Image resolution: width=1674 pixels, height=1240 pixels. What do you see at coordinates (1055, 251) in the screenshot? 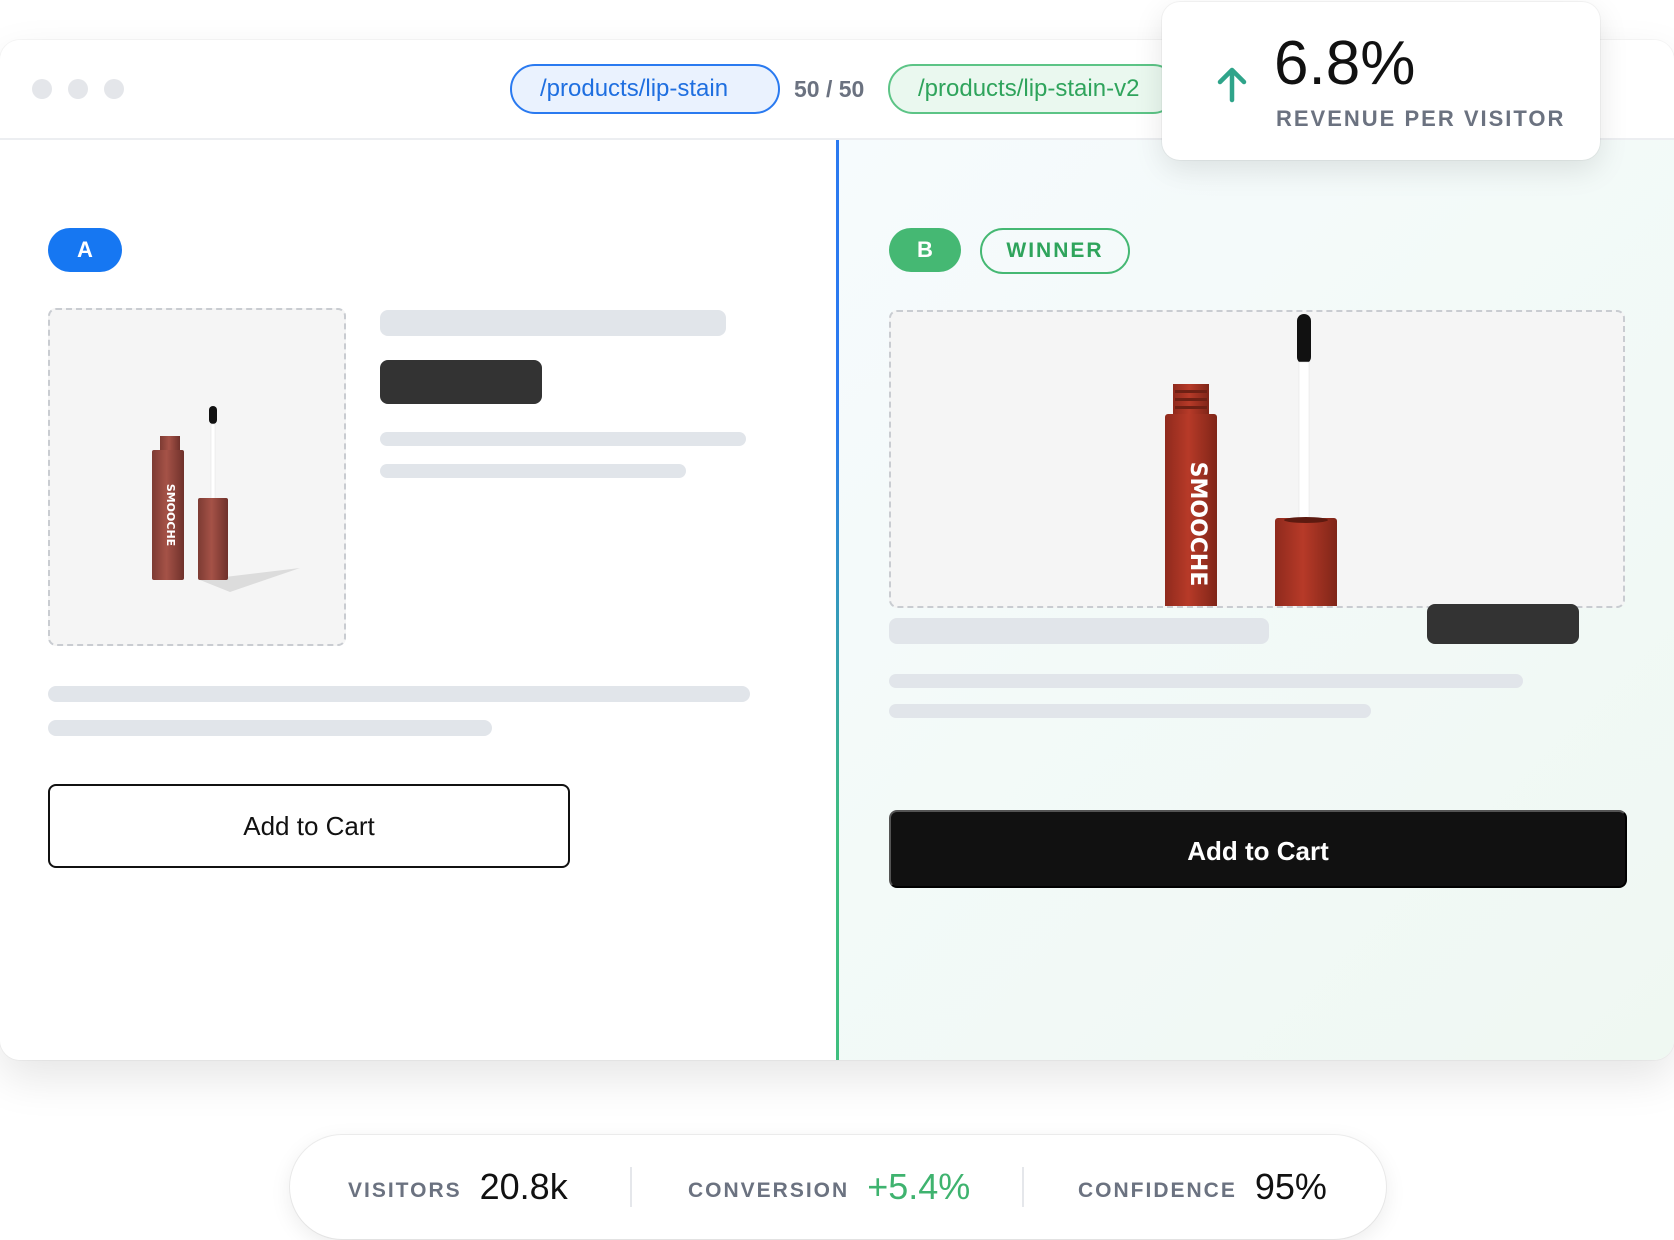
I see `winner-badge: WINNER` at bounding box center [1055, 251].